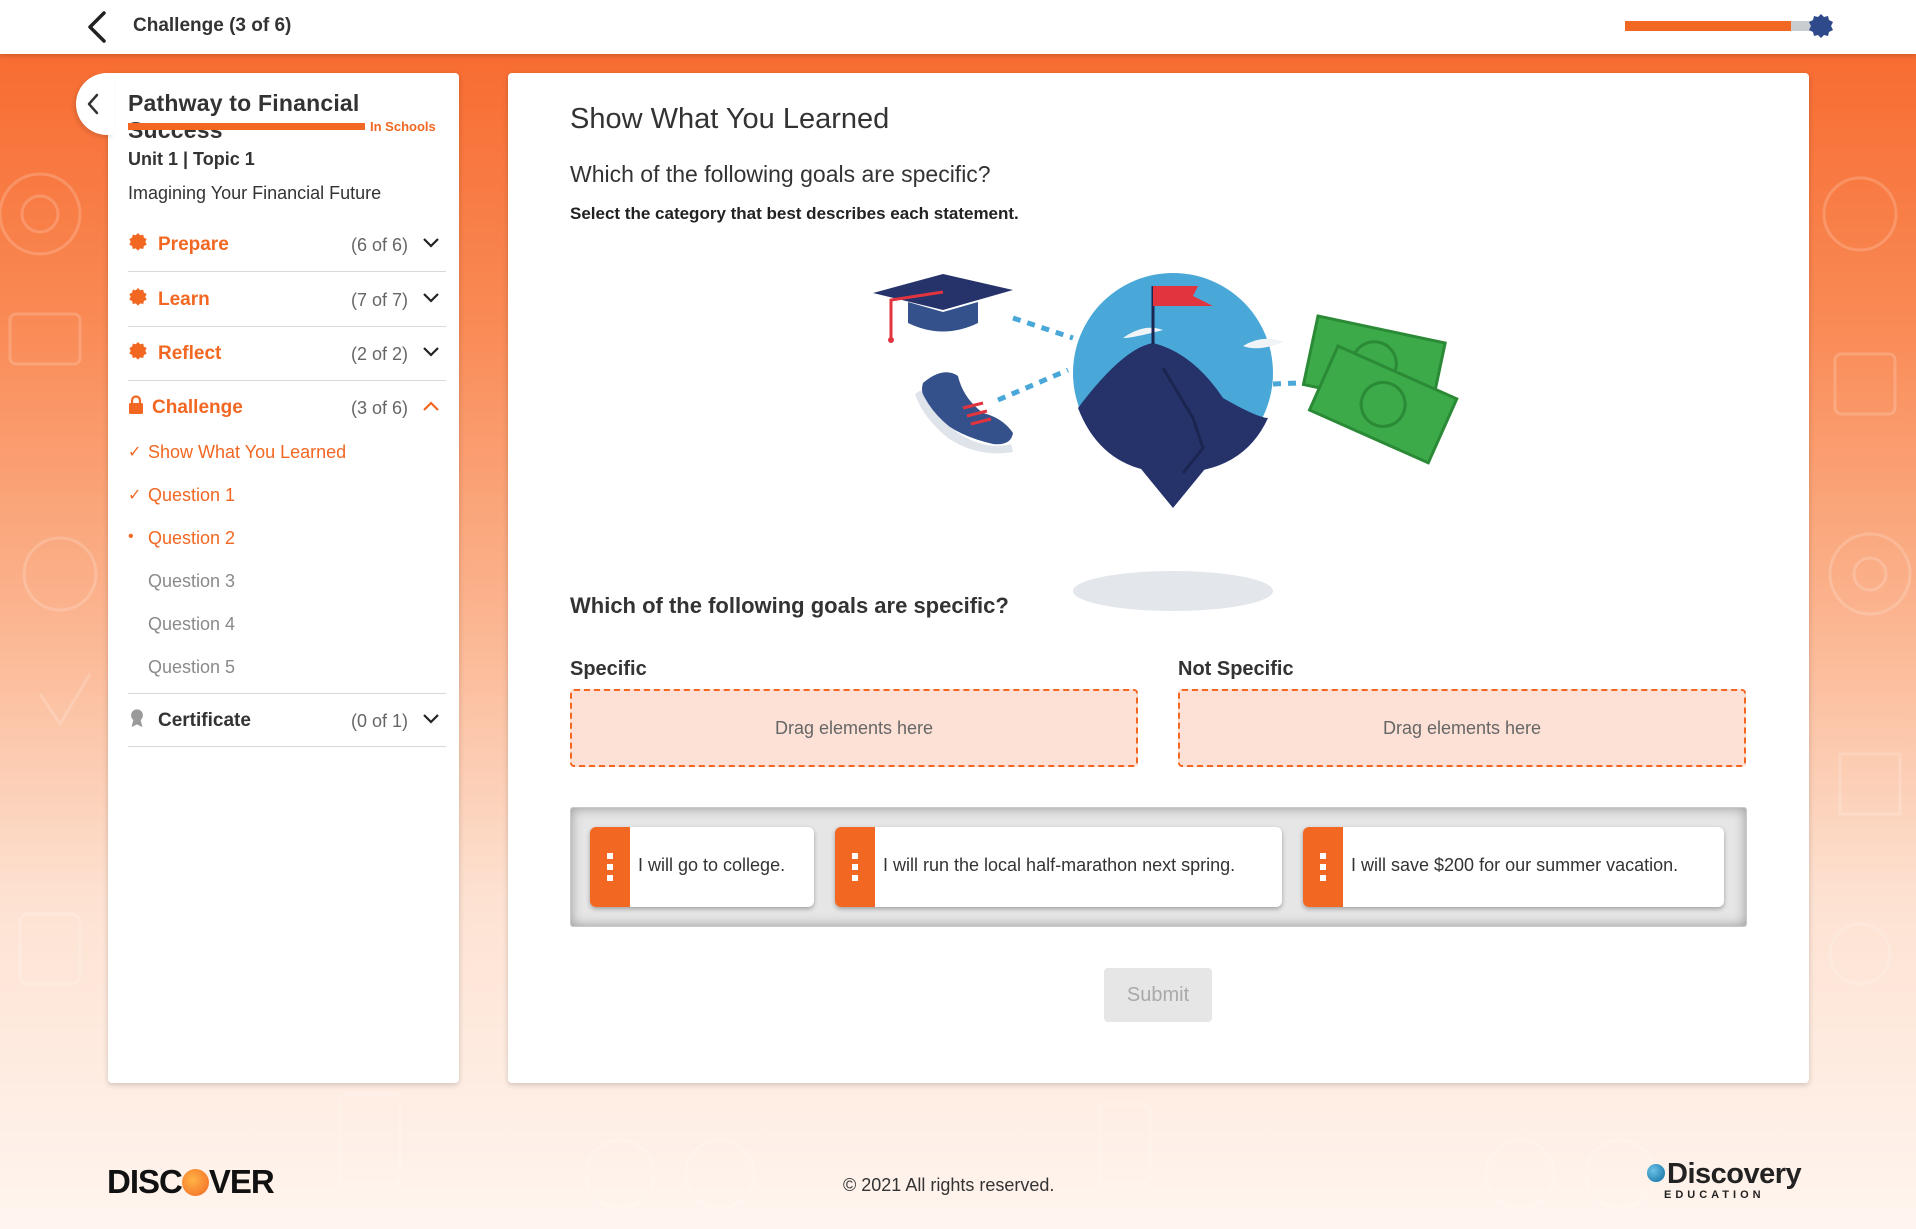 This screenshot has height=1229, width=1916. I want to click on sidebar-item-count: (0 of 1), so click(379, 721).